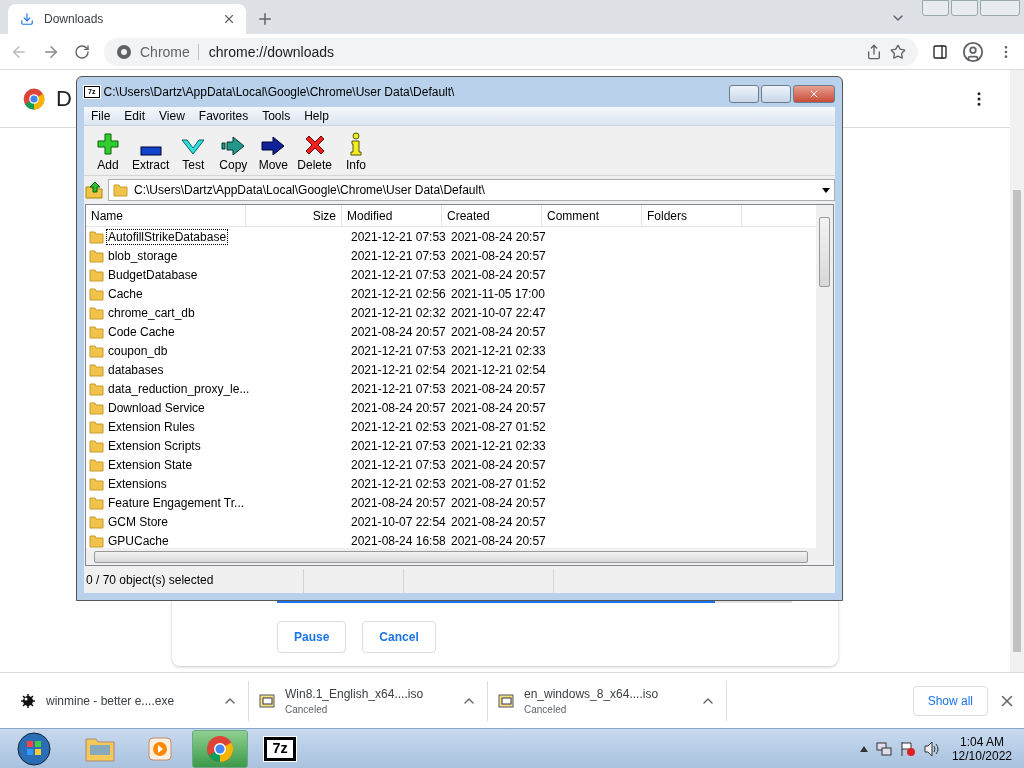 The height and width of the screenshot is (768, 1024). What do you see at coordinates (898, 51) in the screenshot?
I see `star-icon` at bounding box center [898, 51].